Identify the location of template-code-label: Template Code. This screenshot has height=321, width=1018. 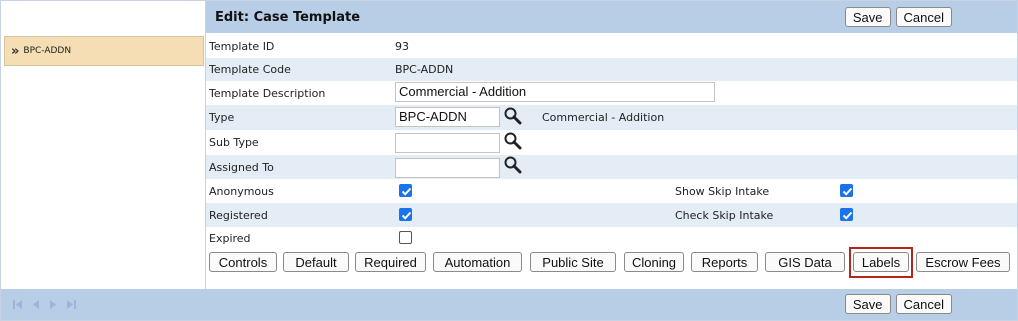
(250, 69).